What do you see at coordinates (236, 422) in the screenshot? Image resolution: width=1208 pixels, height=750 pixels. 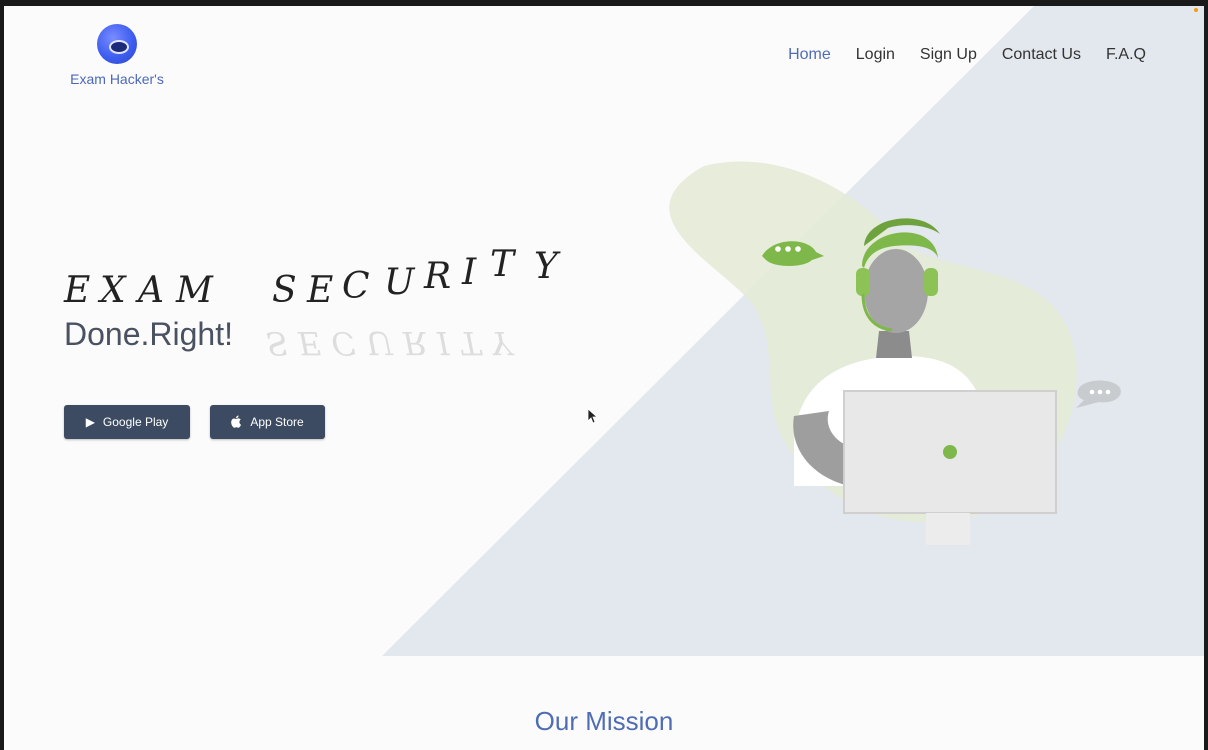 I see `apple-icon` at bounding box center [236, 422].